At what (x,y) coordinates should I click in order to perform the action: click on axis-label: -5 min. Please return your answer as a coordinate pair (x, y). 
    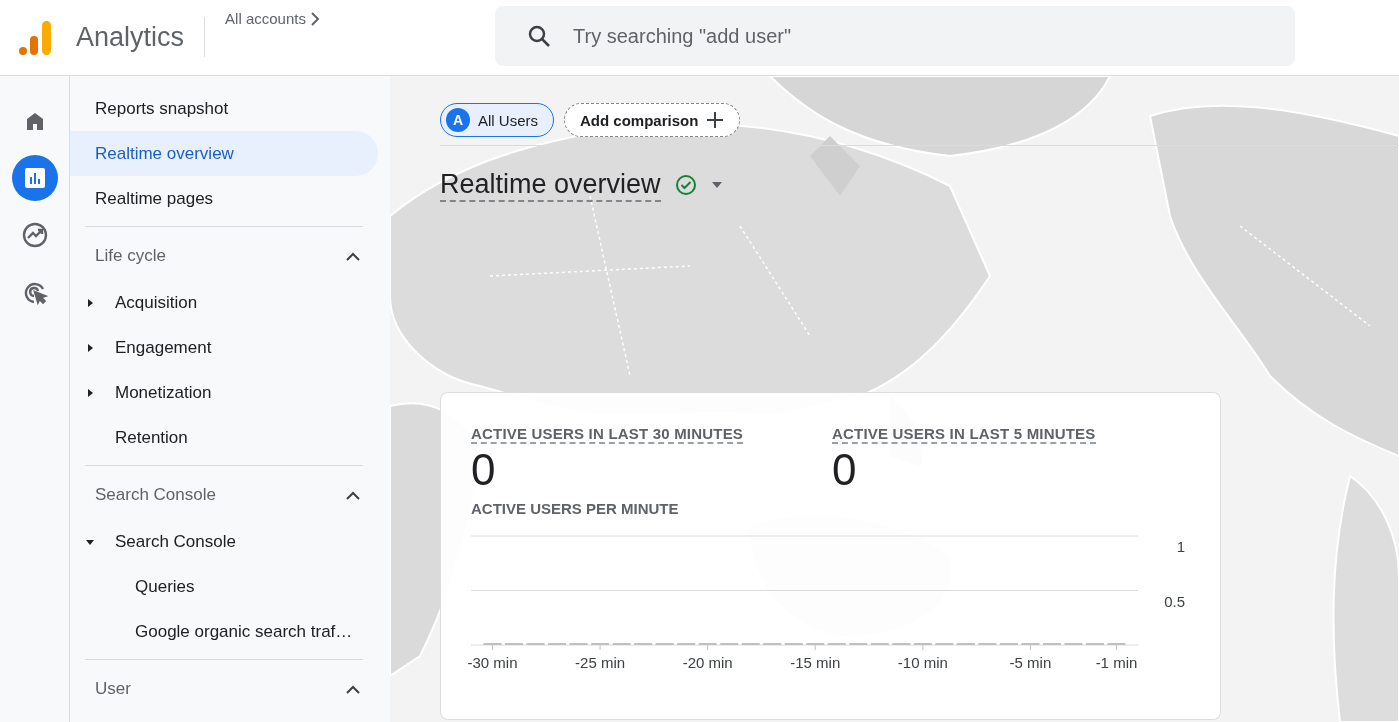
    Looking at the image, I should click on (1030, 662).